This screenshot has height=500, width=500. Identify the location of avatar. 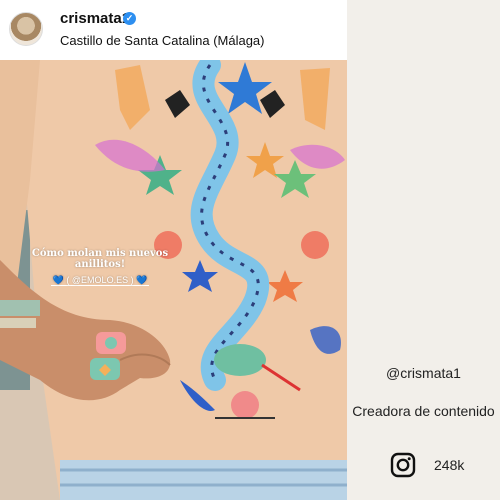
(26, 29).